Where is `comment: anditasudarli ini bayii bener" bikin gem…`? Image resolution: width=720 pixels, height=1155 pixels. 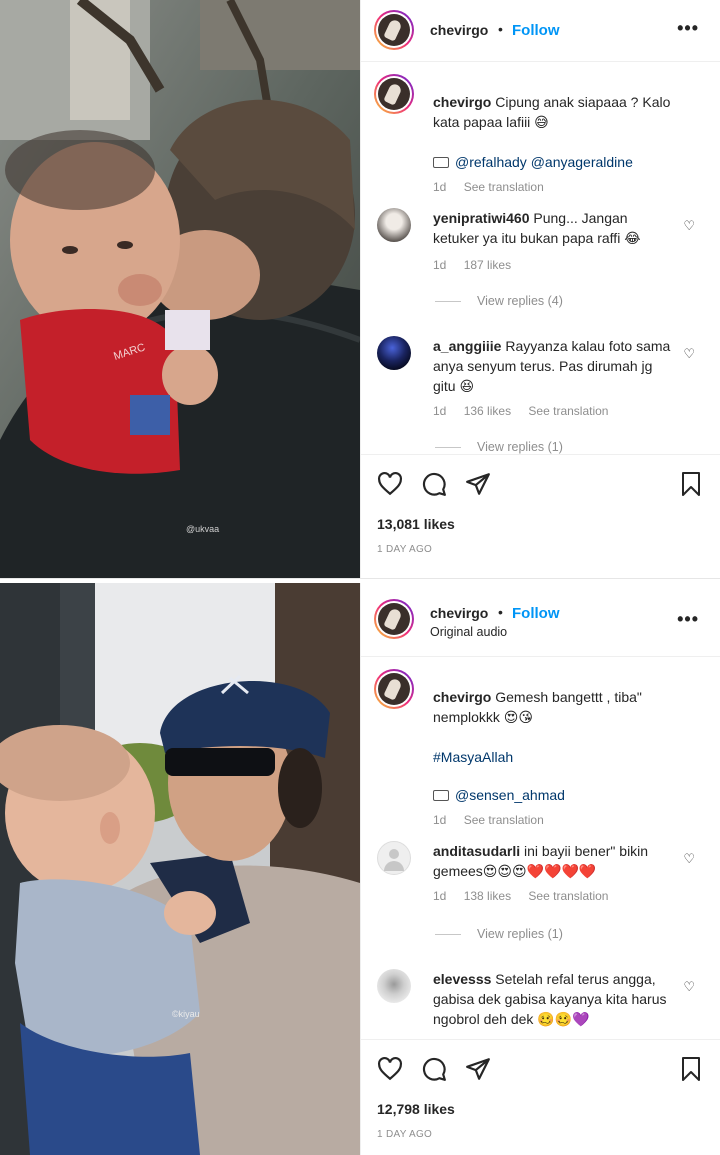
comment: anditasudarli ini bayii bener" bikin gem… is located at coordinates (537, 889).